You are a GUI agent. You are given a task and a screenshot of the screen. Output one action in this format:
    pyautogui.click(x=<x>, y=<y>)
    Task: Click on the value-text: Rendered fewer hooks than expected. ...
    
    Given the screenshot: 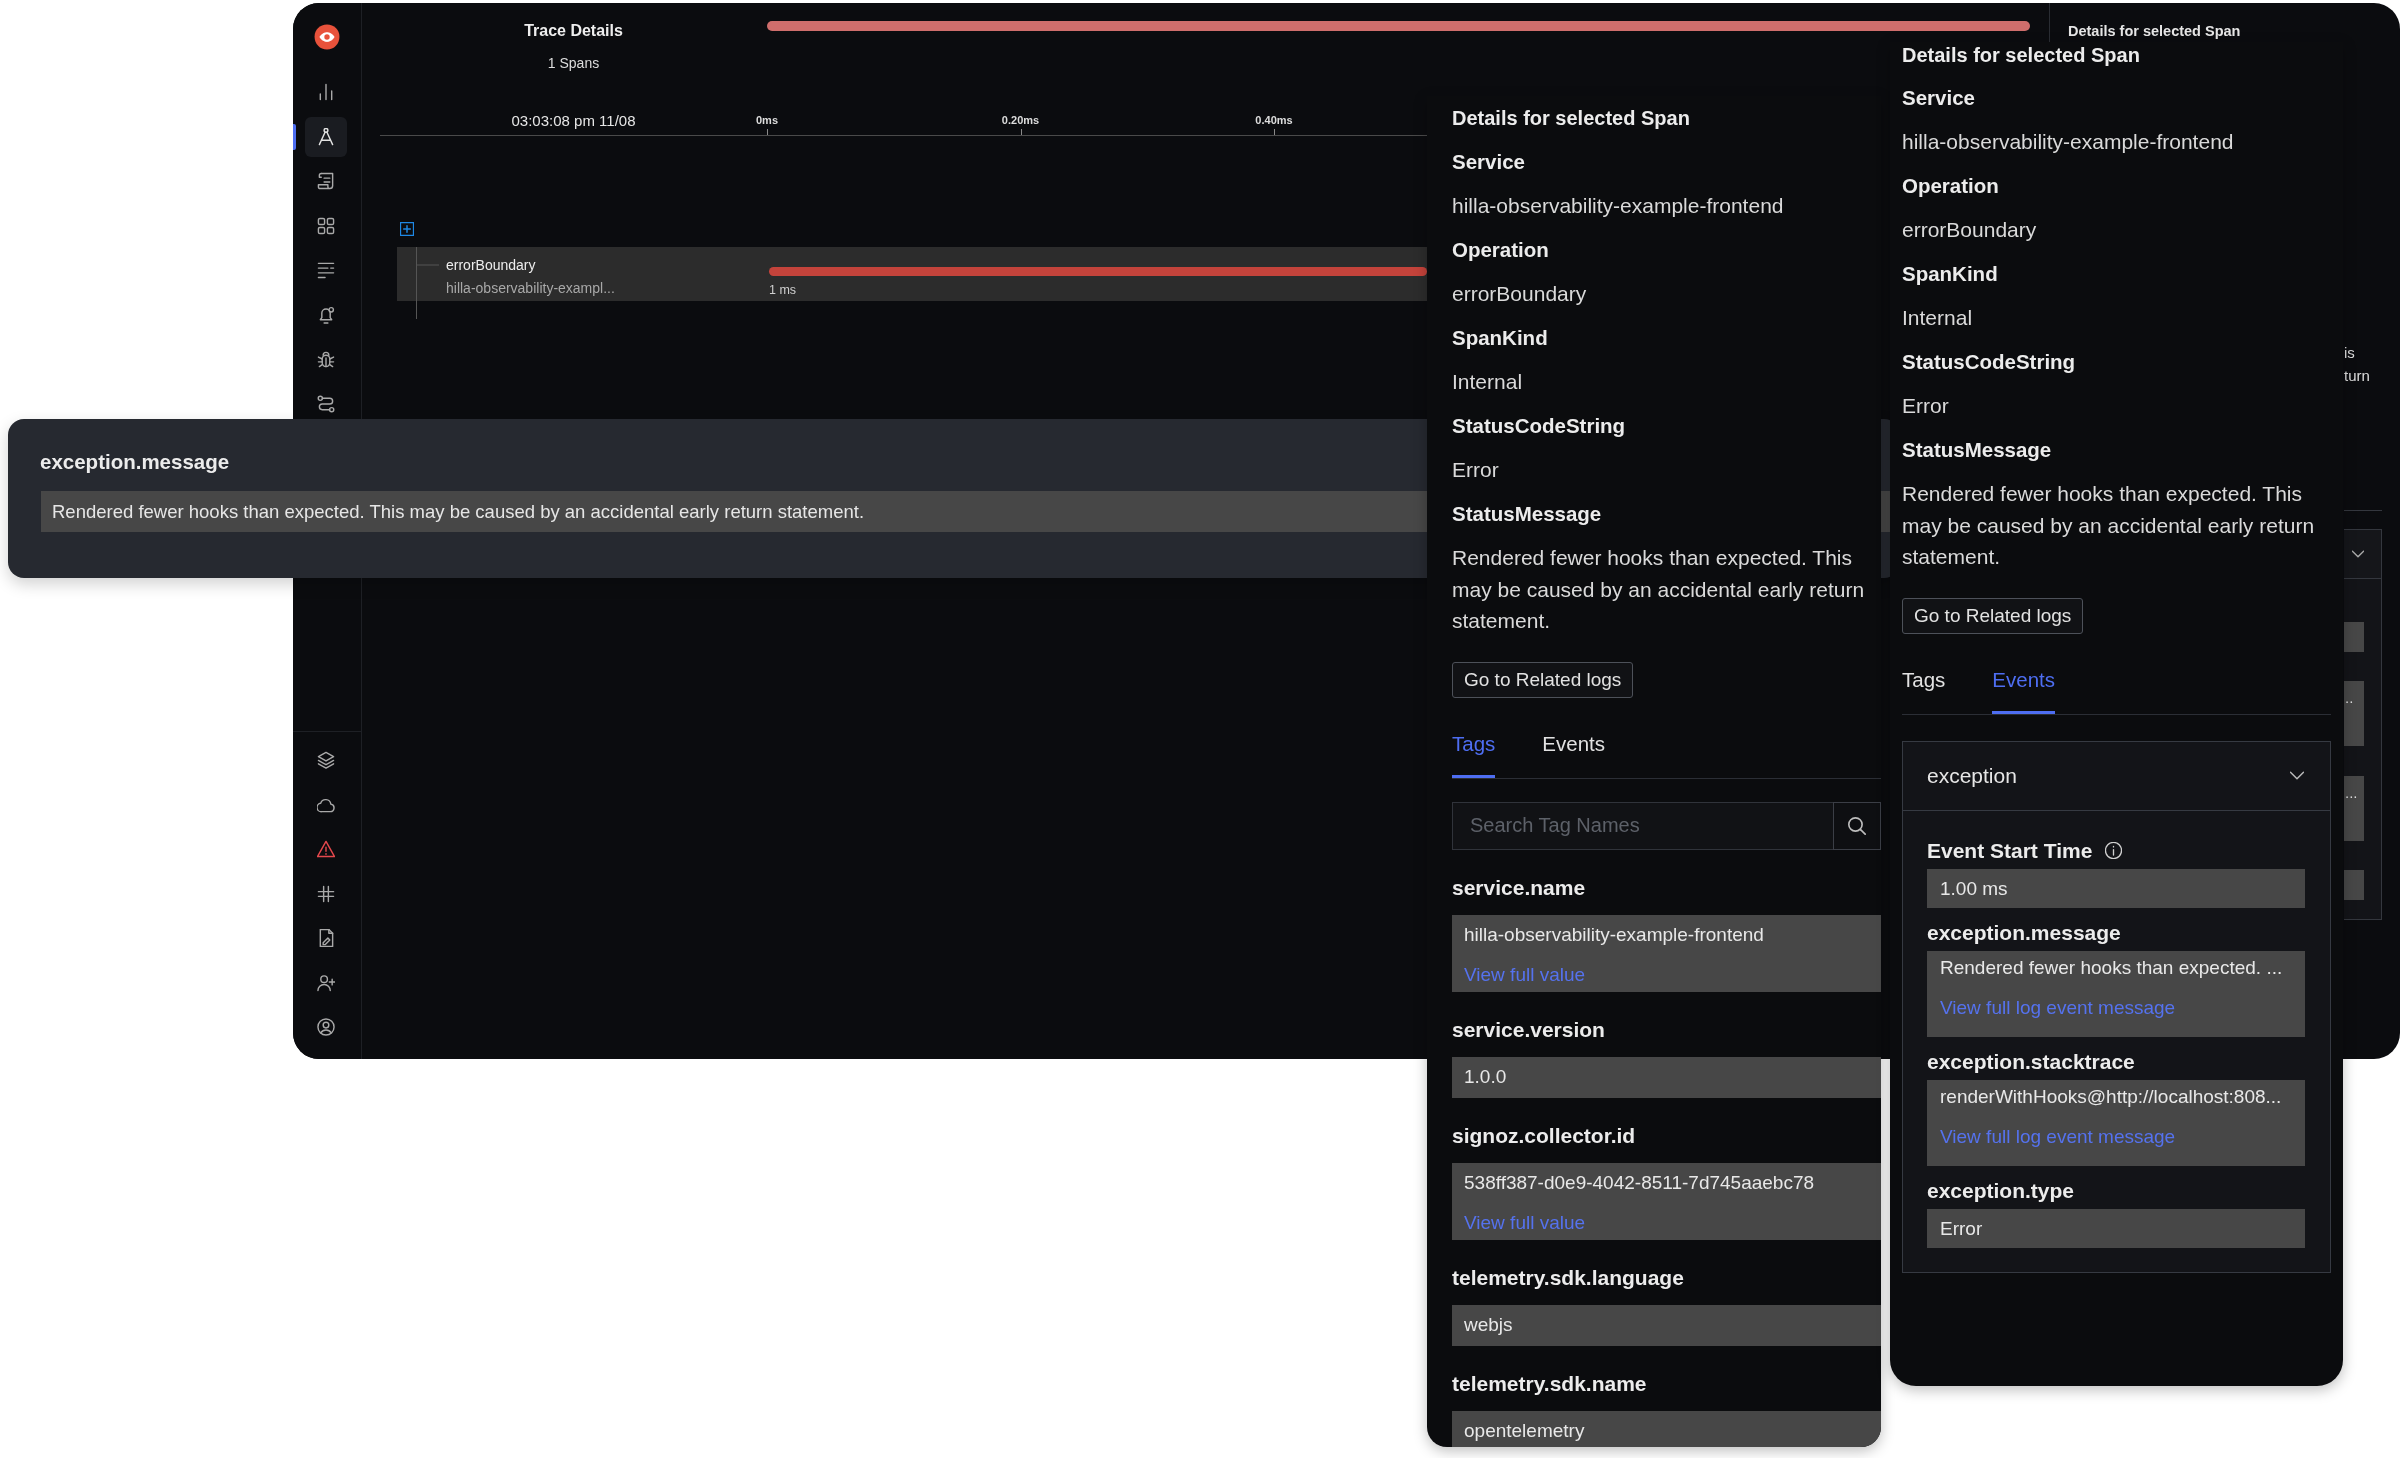 What is the action you would take?
    pyautogui.click(x=2111, y=967)
    